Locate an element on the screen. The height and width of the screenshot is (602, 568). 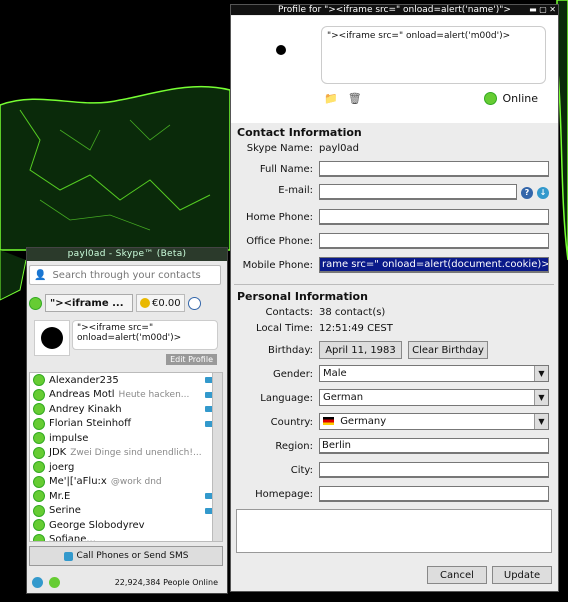
germany-flag-icon is located at coordinates (328, 421).